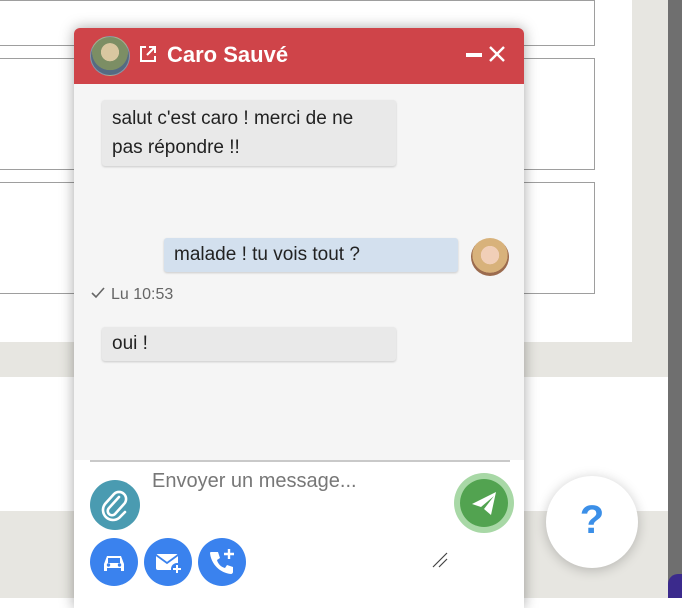 The height and width of the screenshot is (608, 682). I want to click on contact-name: Caro Sauvé, so click(228, 54).